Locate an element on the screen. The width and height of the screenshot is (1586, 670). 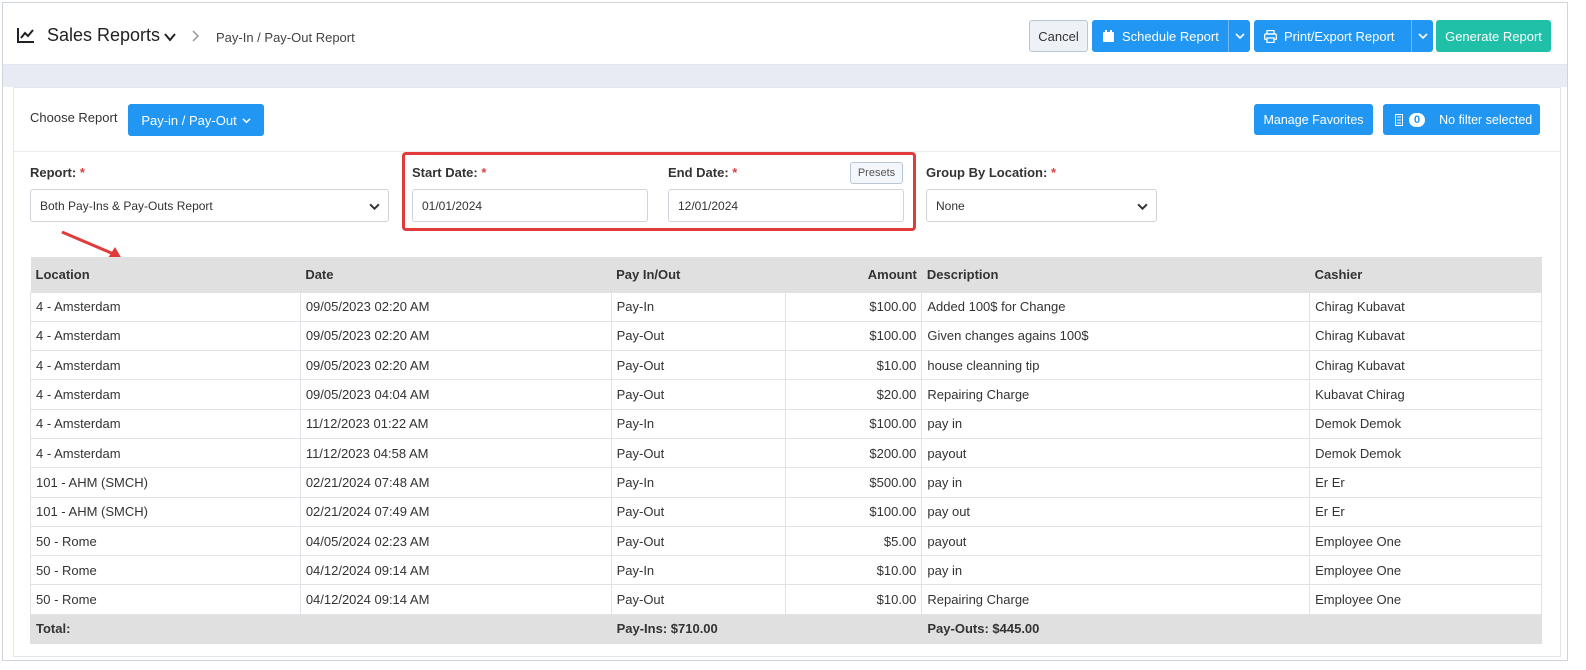
group-by-label: Group By Location: * is located at coordinates (991, 172).